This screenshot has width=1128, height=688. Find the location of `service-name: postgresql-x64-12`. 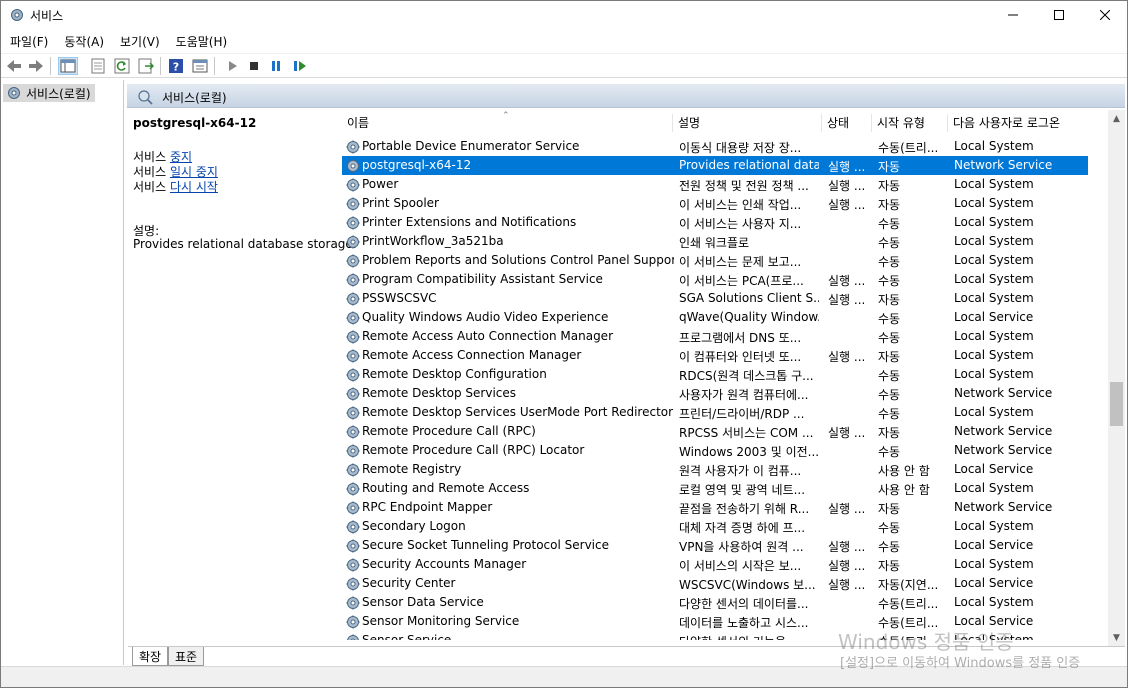

service-name: postgresql-x64-12 is located at coordinates (417, 165).